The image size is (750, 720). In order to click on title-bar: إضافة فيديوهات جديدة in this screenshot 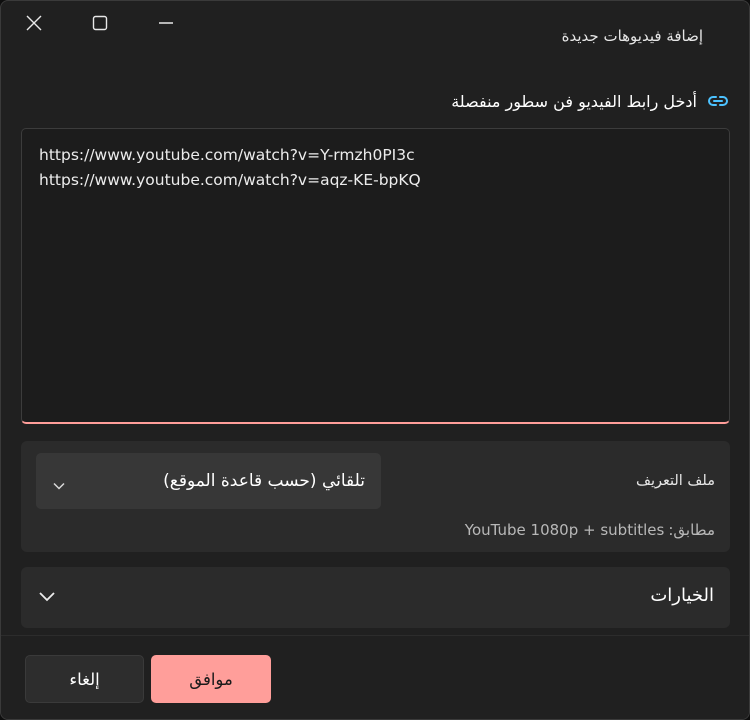, I will do `click(375, 26)`.